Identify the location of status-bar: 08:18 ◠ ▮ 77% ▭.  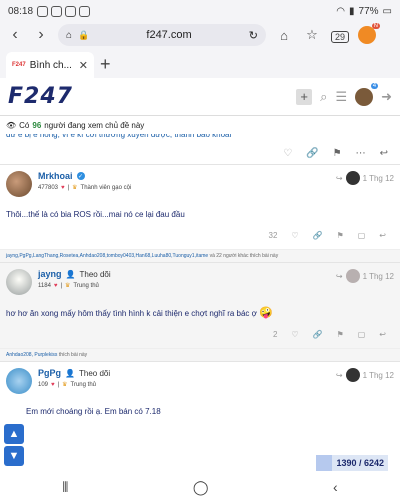
(200, 11).